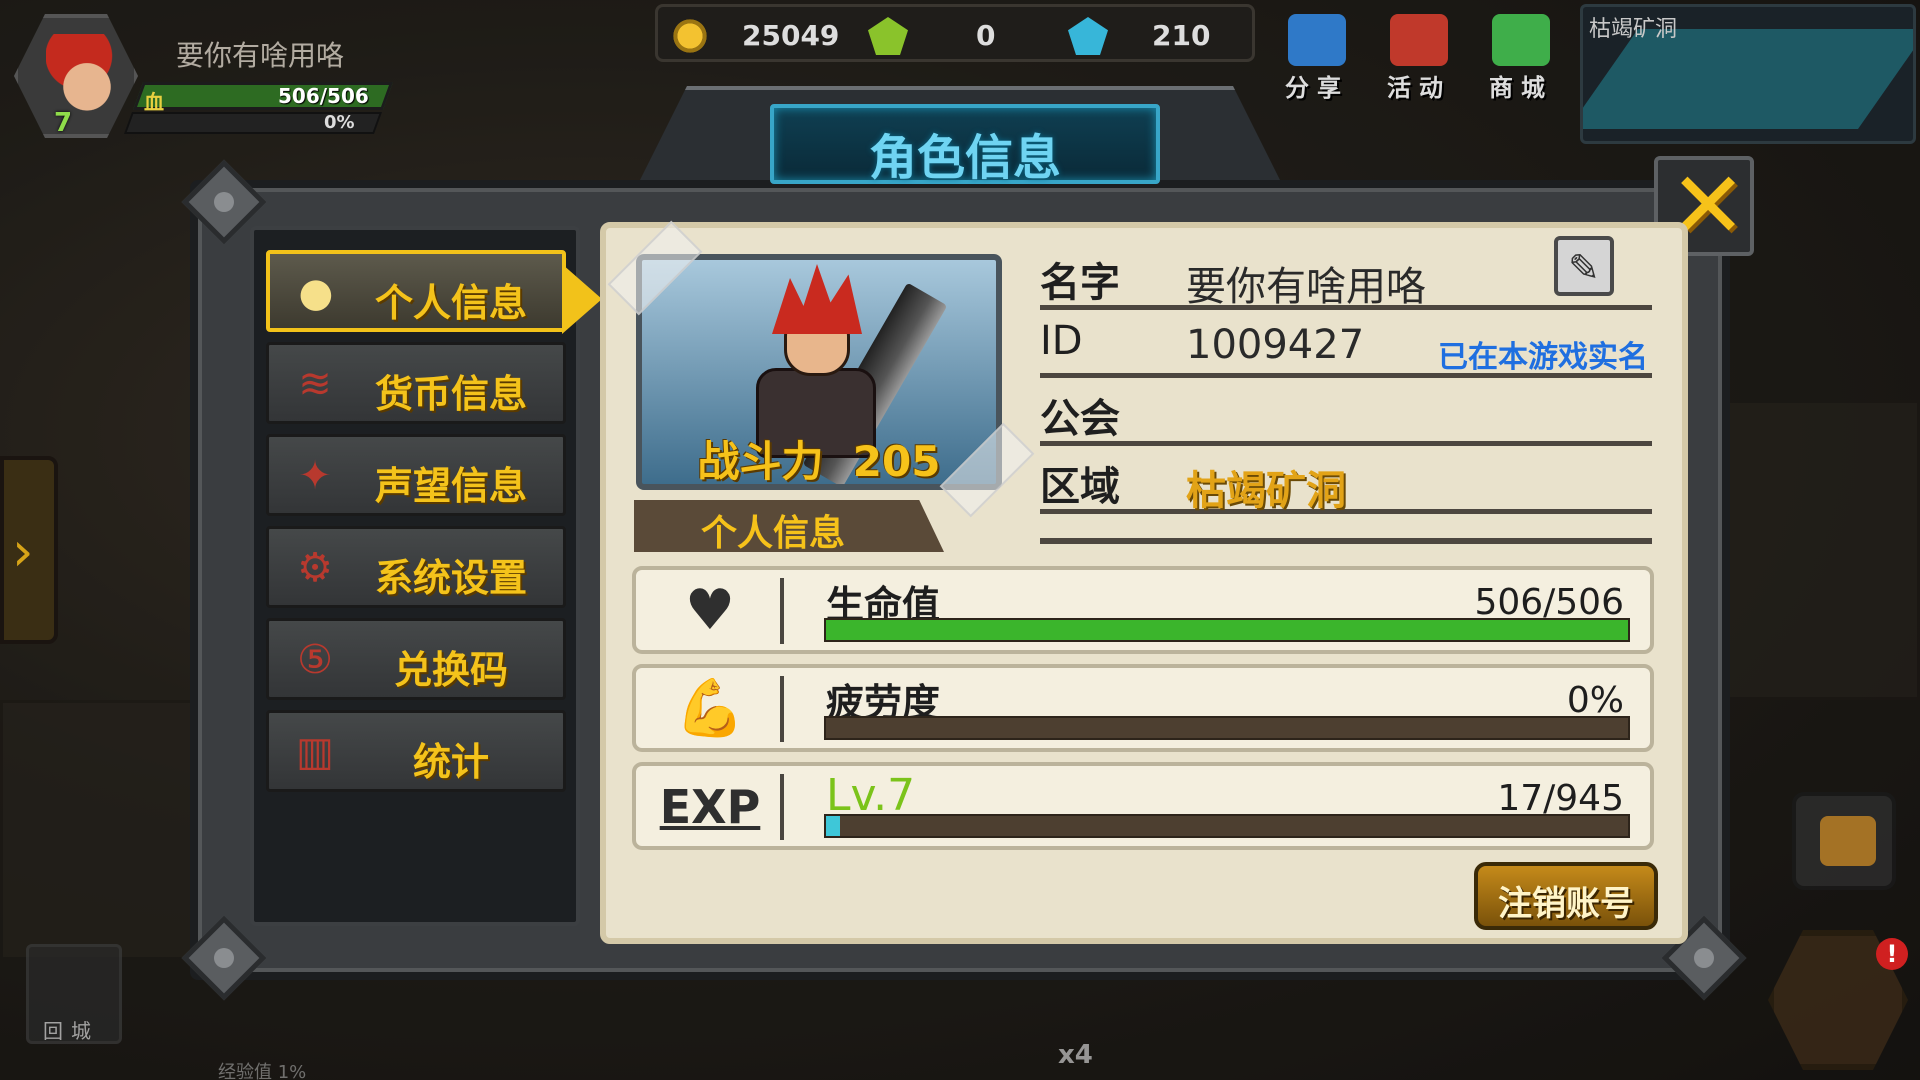  I want to click on sidebar-item-system-settings: ⚙ 系统设置, so click(416, 567).